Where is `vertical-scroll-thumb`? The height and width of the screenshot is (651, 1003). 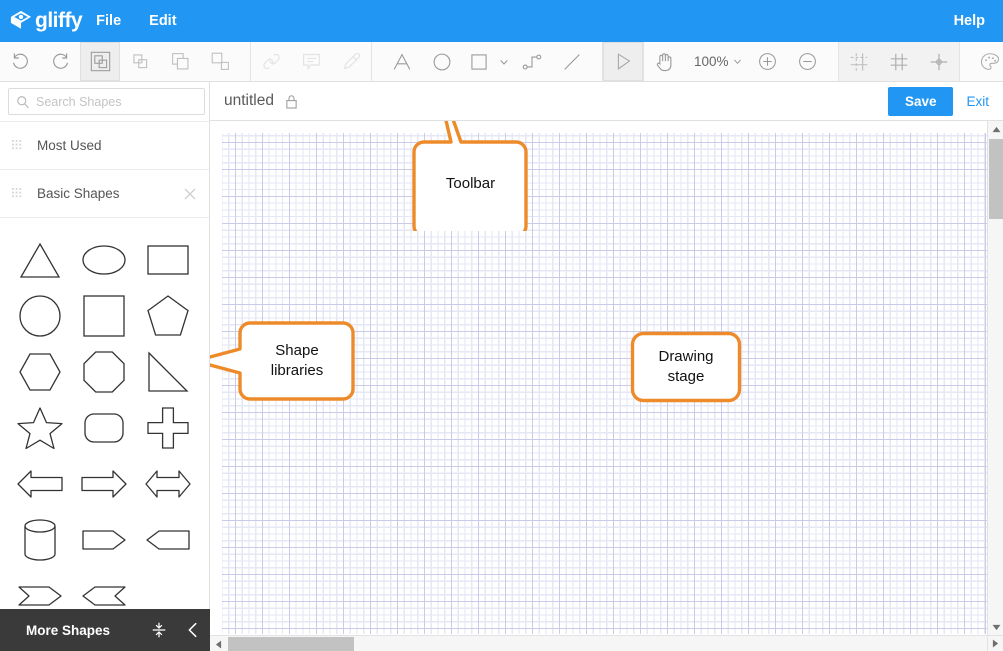
vertical-scroll-thumb is located at coordinates (996, 179).